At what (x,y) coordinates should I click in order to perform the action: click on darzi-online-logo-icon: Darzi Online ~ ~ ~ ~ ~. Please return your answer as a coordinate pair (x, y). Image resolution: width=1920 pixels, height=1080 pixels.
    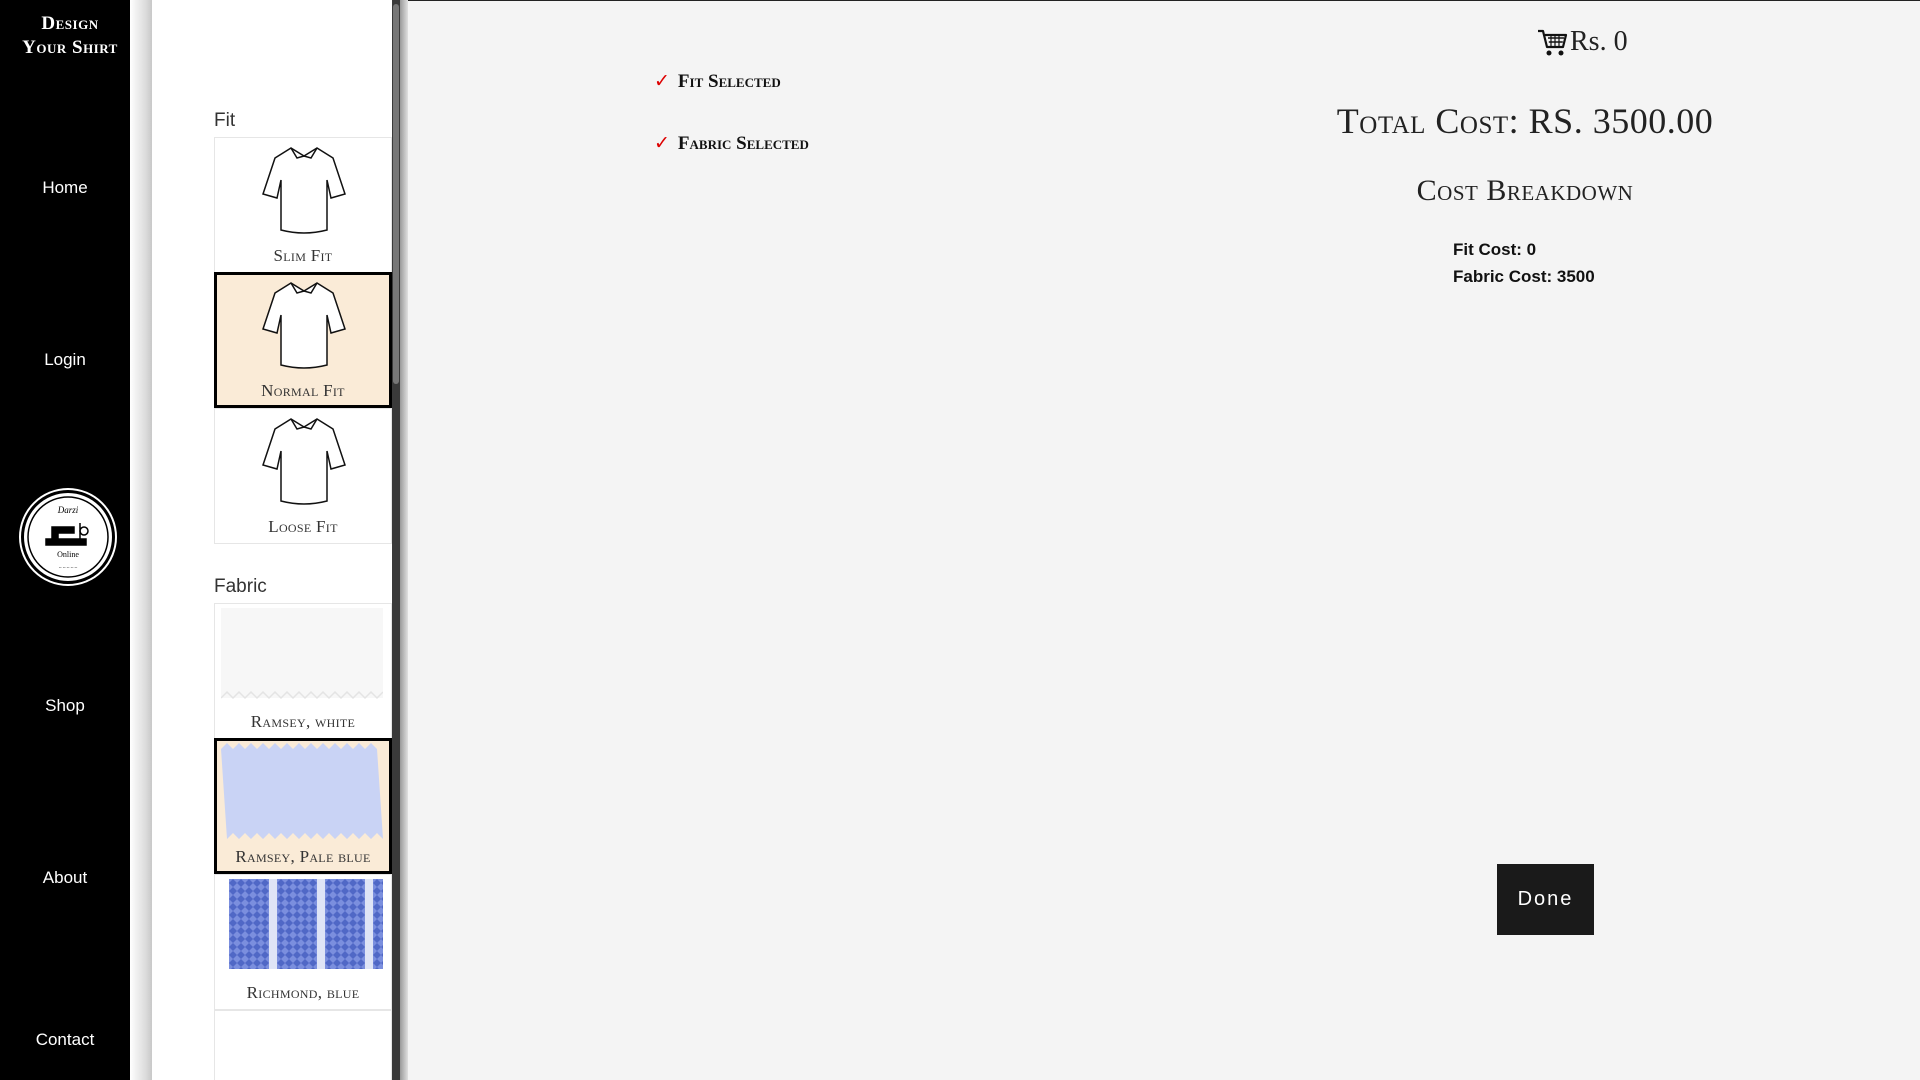
    Looking at the image, I should click on (68, 537).